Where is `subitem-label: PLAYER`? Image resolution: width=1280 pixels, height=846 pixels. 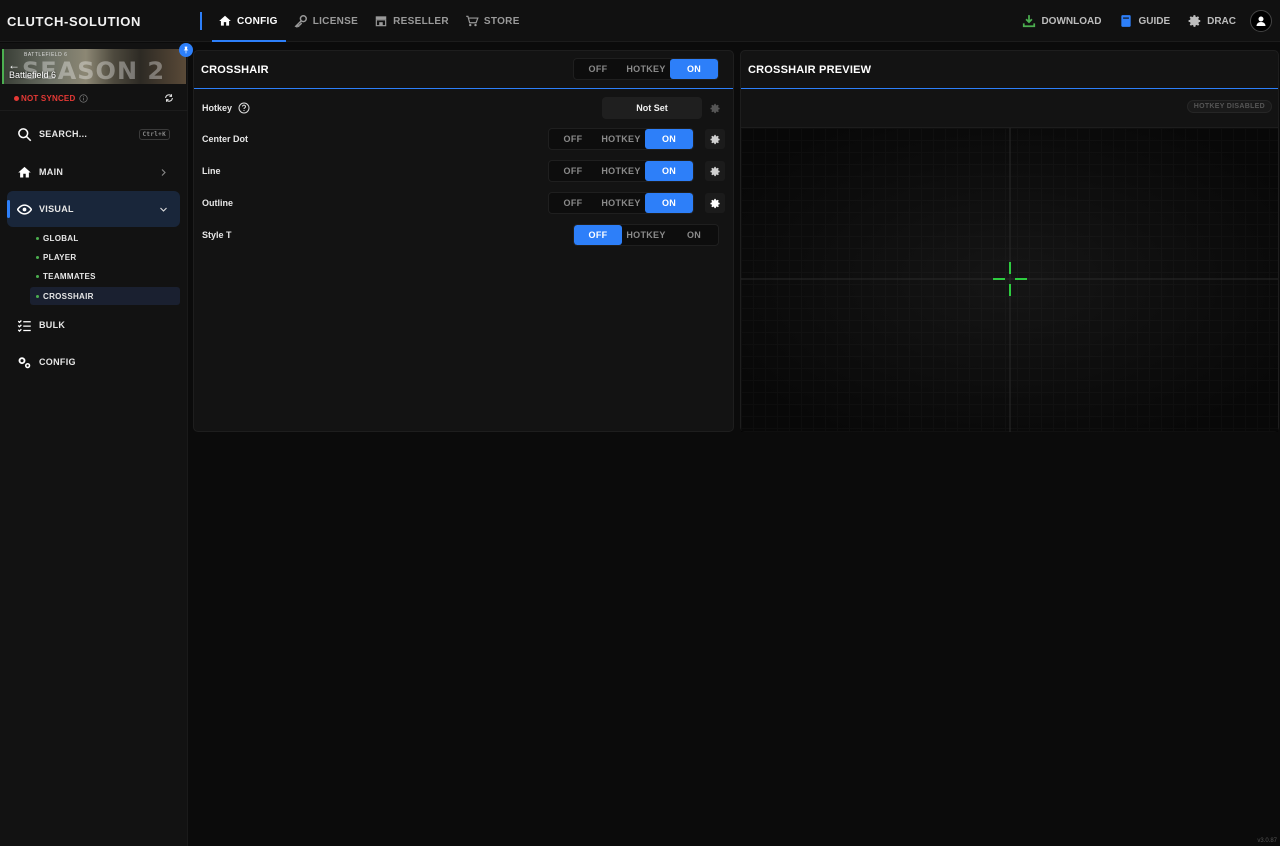 subitem-label: PLAYER is located at coordinates (60, 257).